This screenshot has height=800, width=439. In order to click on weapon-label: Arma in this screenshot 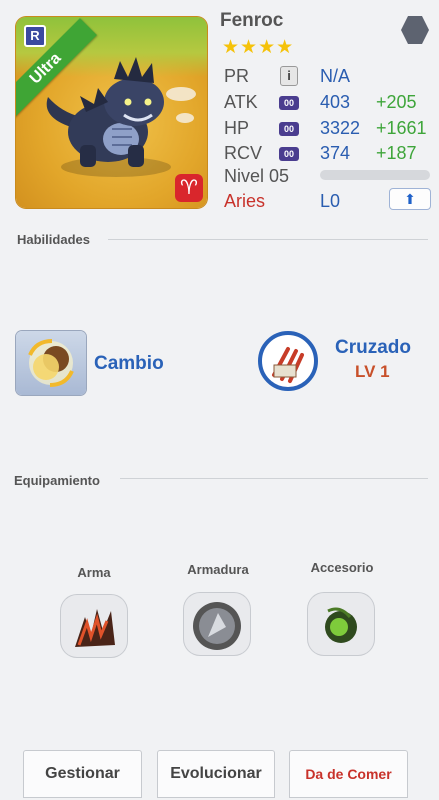, I will do `click(94, 572)`.